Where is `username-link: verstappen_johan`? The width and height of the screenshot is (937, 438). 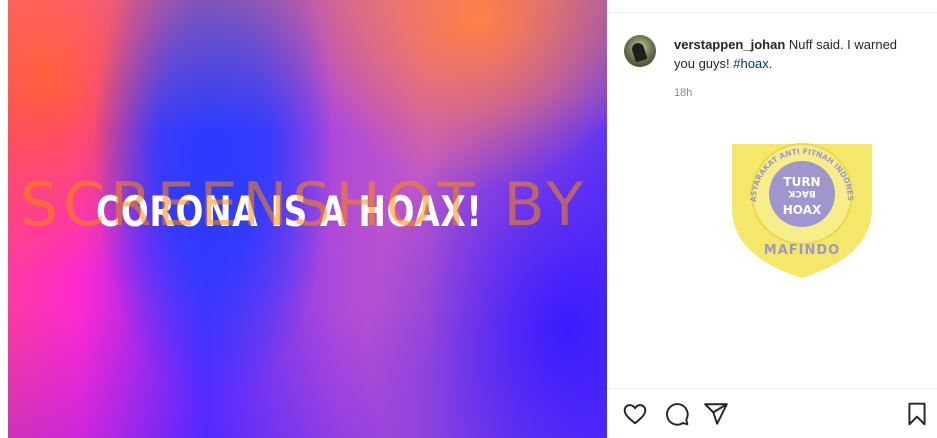
username-link: verstappen_johan is located at coordinates (729, 44).